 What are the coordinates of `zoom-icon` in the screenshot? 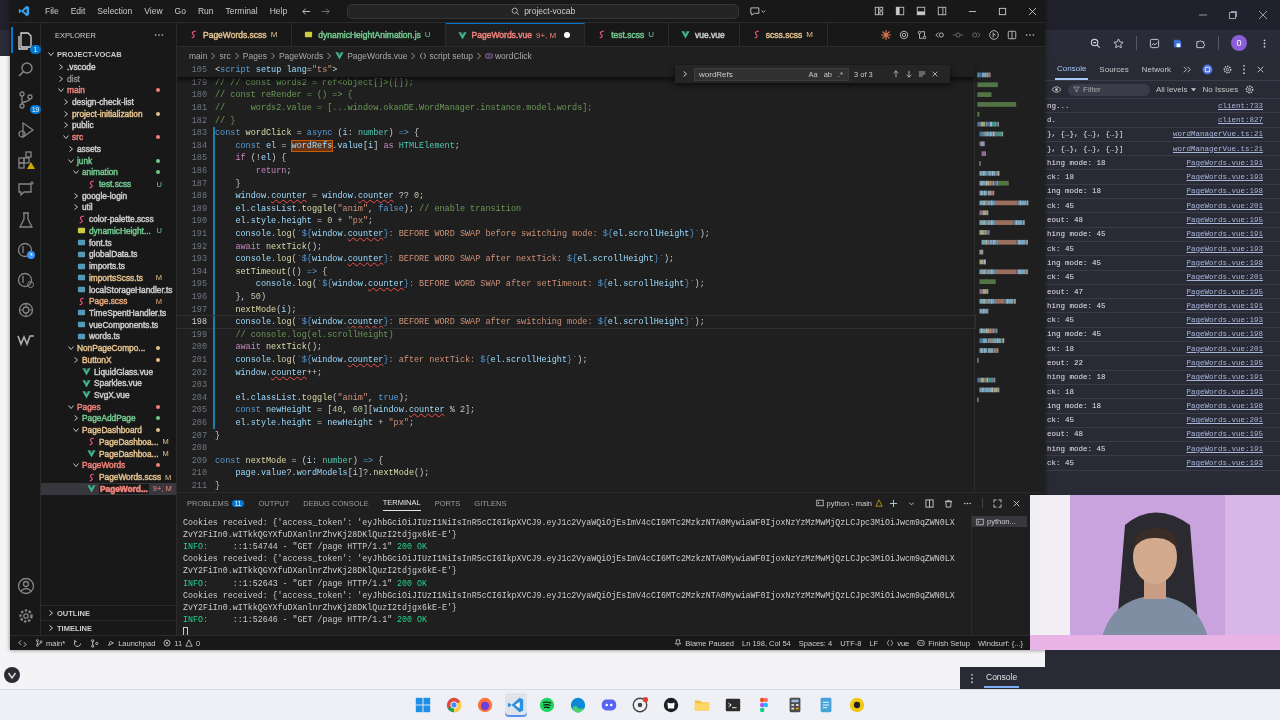 It's located at (1095, 43).